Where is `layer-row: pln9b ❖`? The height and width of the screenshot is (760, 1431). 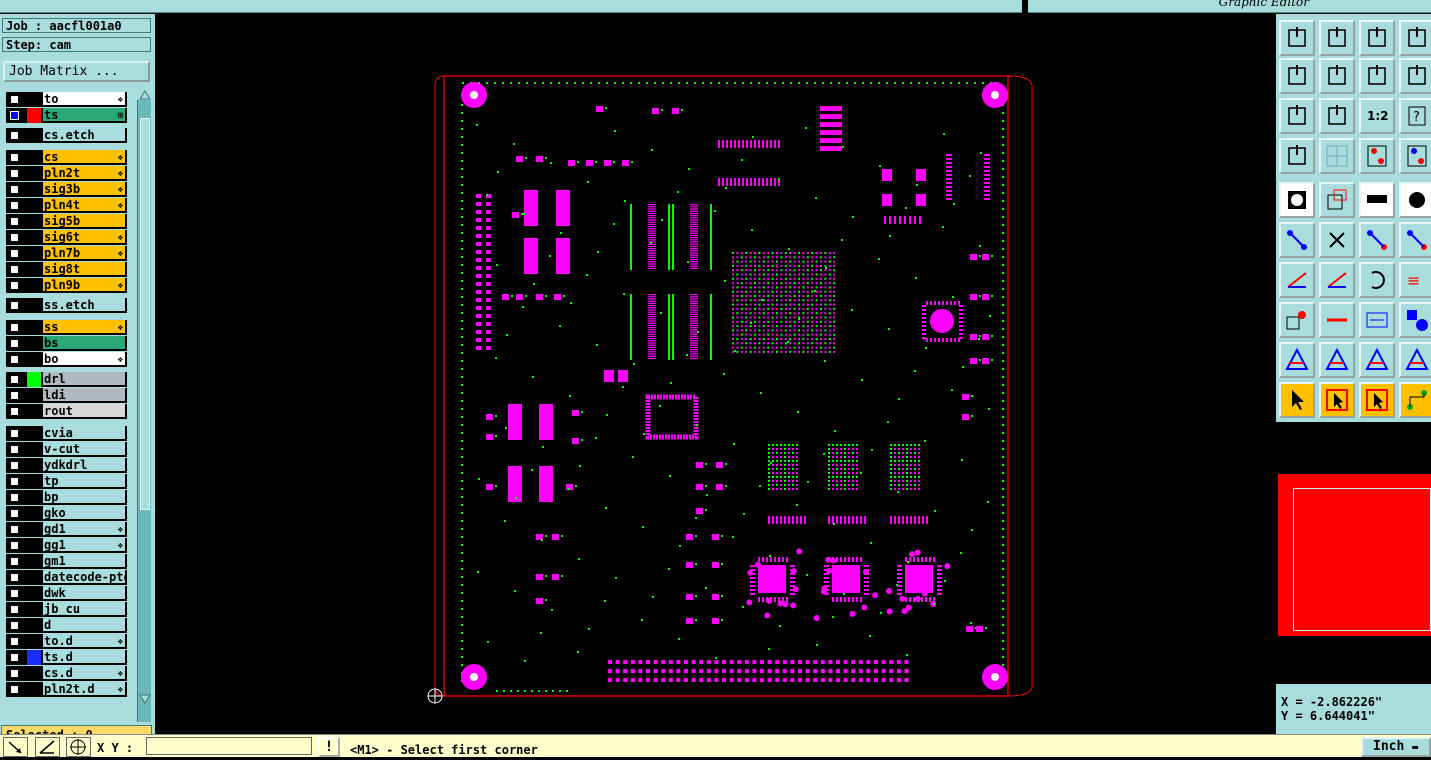
layer-row: pln9b ❖ is located at coordinates (66, 285).